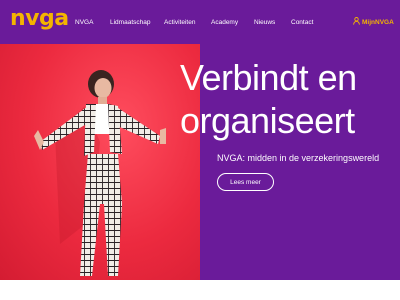 This screenshot has height=300, width=400. Describe the element at coordinates (267, 120) in the screenshot. I see `hero-title-line-2: organiseert` at that location.